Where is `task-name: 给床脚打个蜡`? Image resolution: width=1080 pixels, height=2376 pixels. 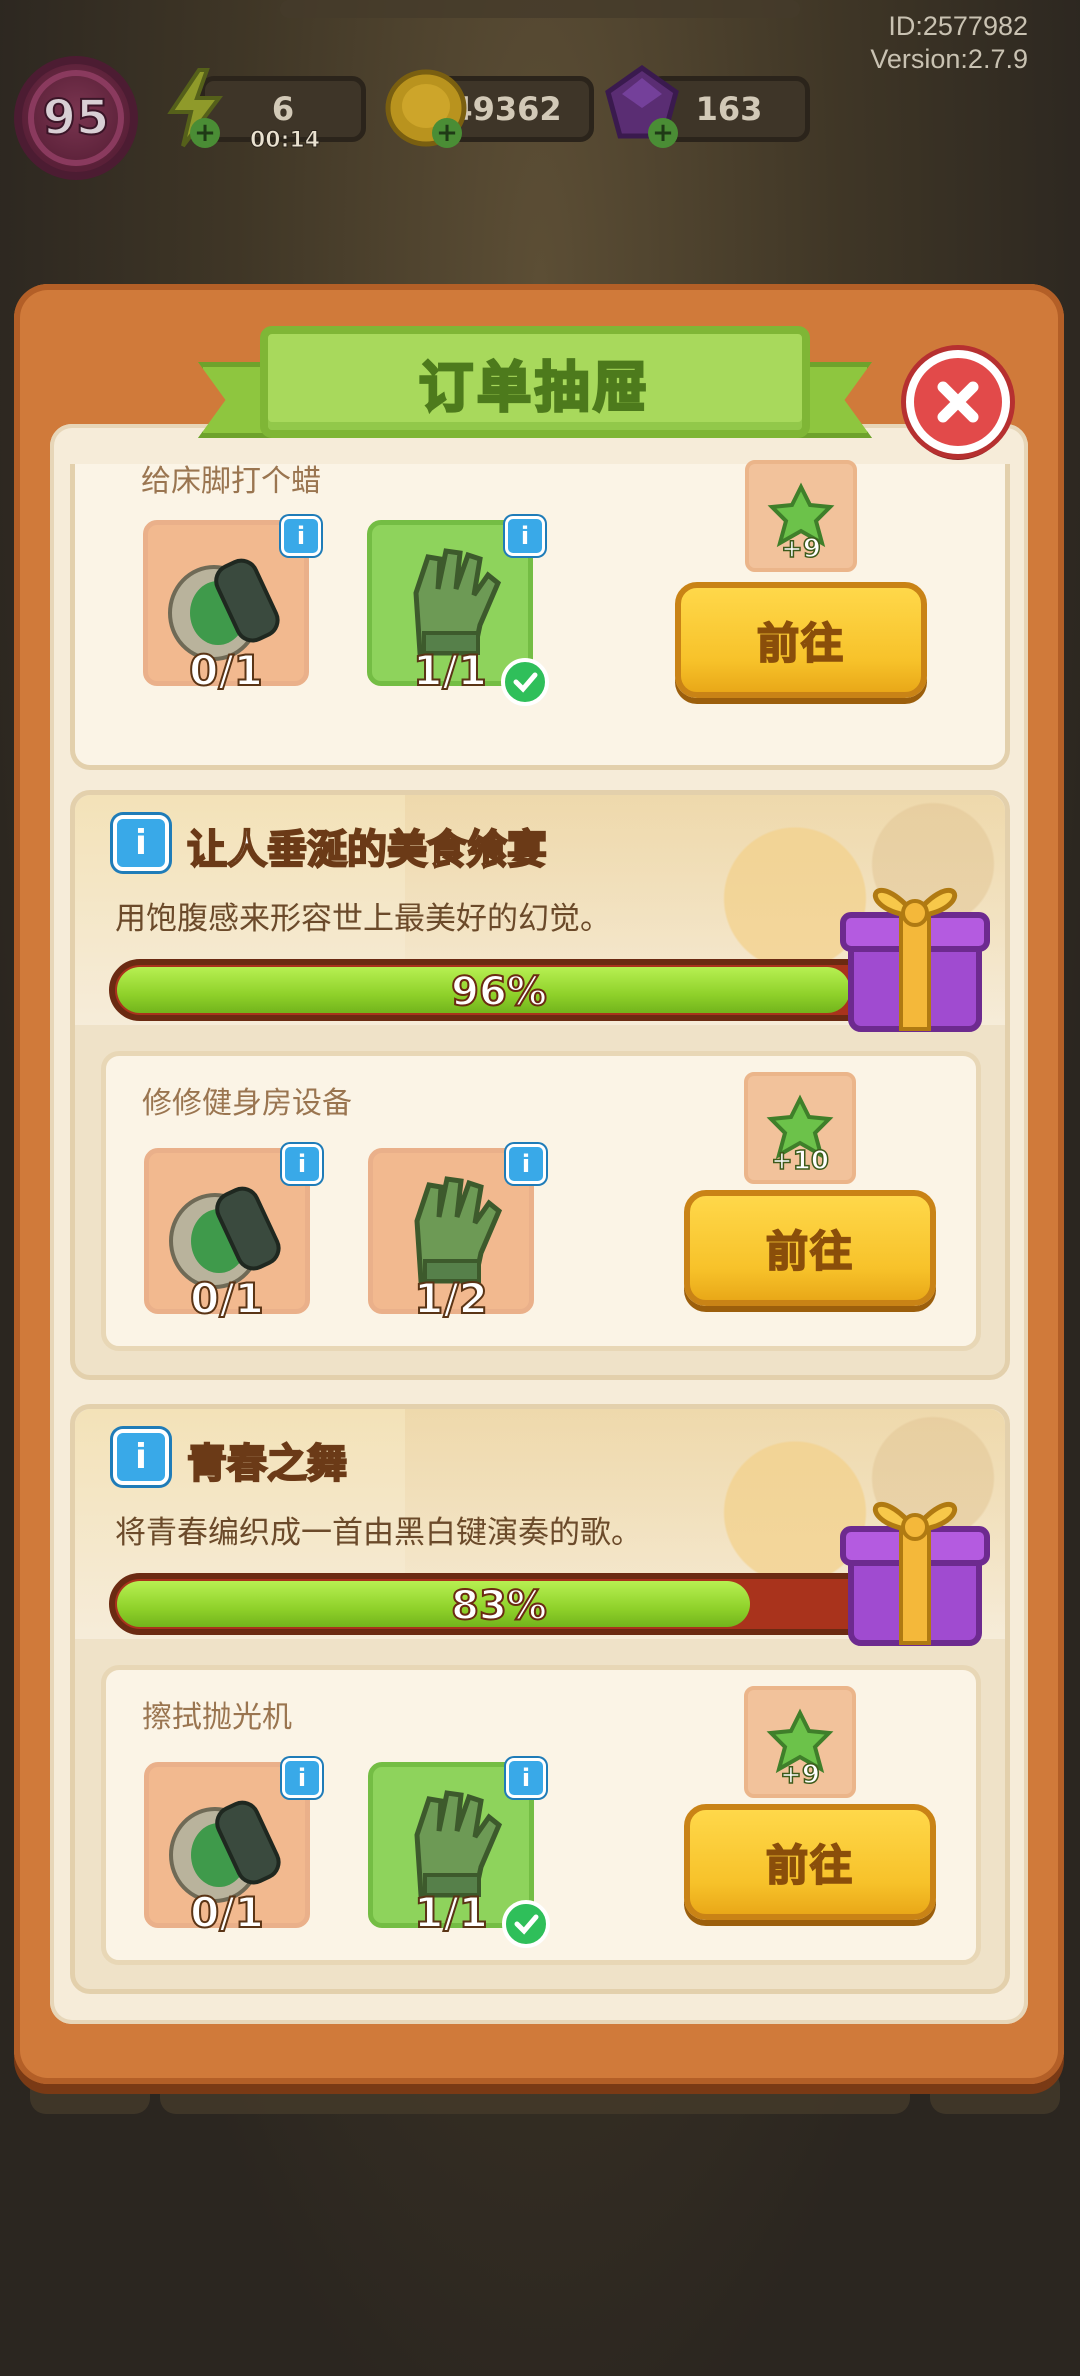
task-name: 给床脚打个蜡 is located at coordinates (231, 481).